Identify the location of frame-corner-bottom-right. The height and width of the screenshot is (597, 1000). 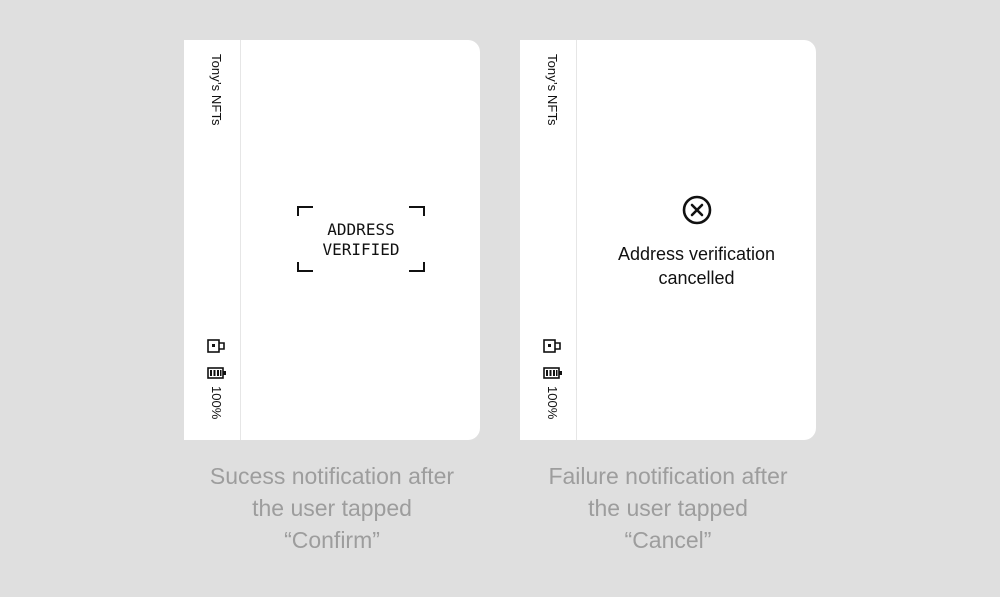
(417, 267).